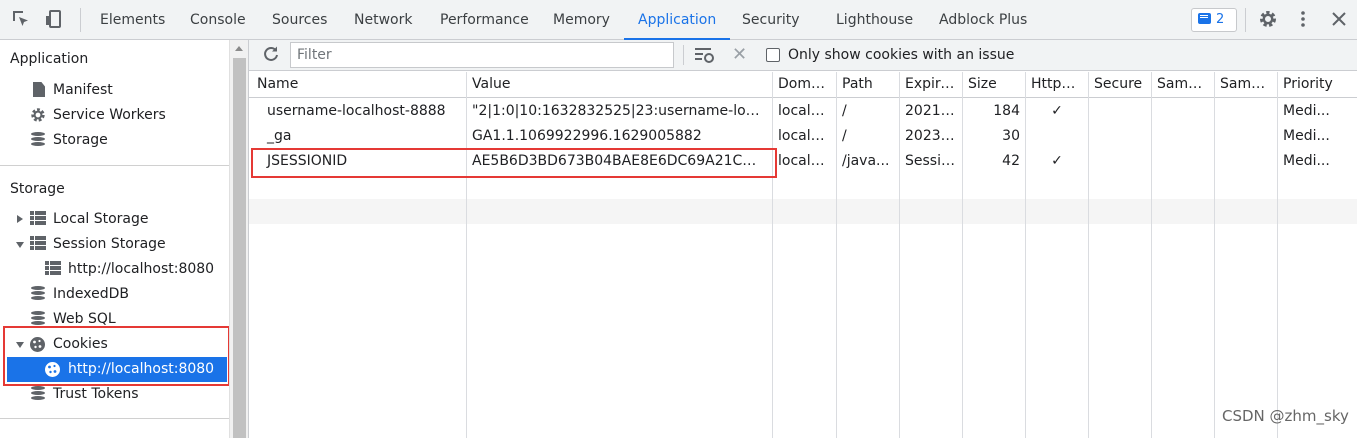 Image resolution: width=1357 pixels, height=438 pixels. I want to click on scroll-up-arrow-icon, so click(239, 48).